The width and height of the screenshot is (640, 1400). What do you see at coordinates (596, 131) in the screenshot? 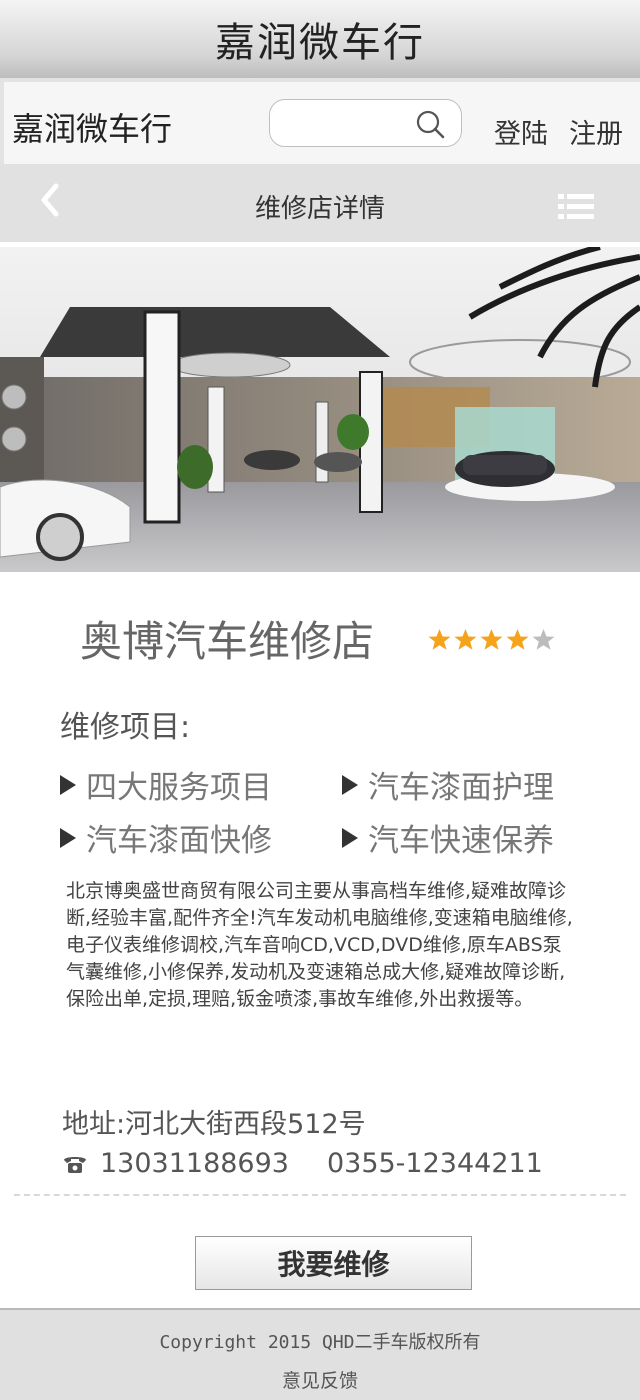
I see `register-link: 注册` at bounding box center [596, 131].